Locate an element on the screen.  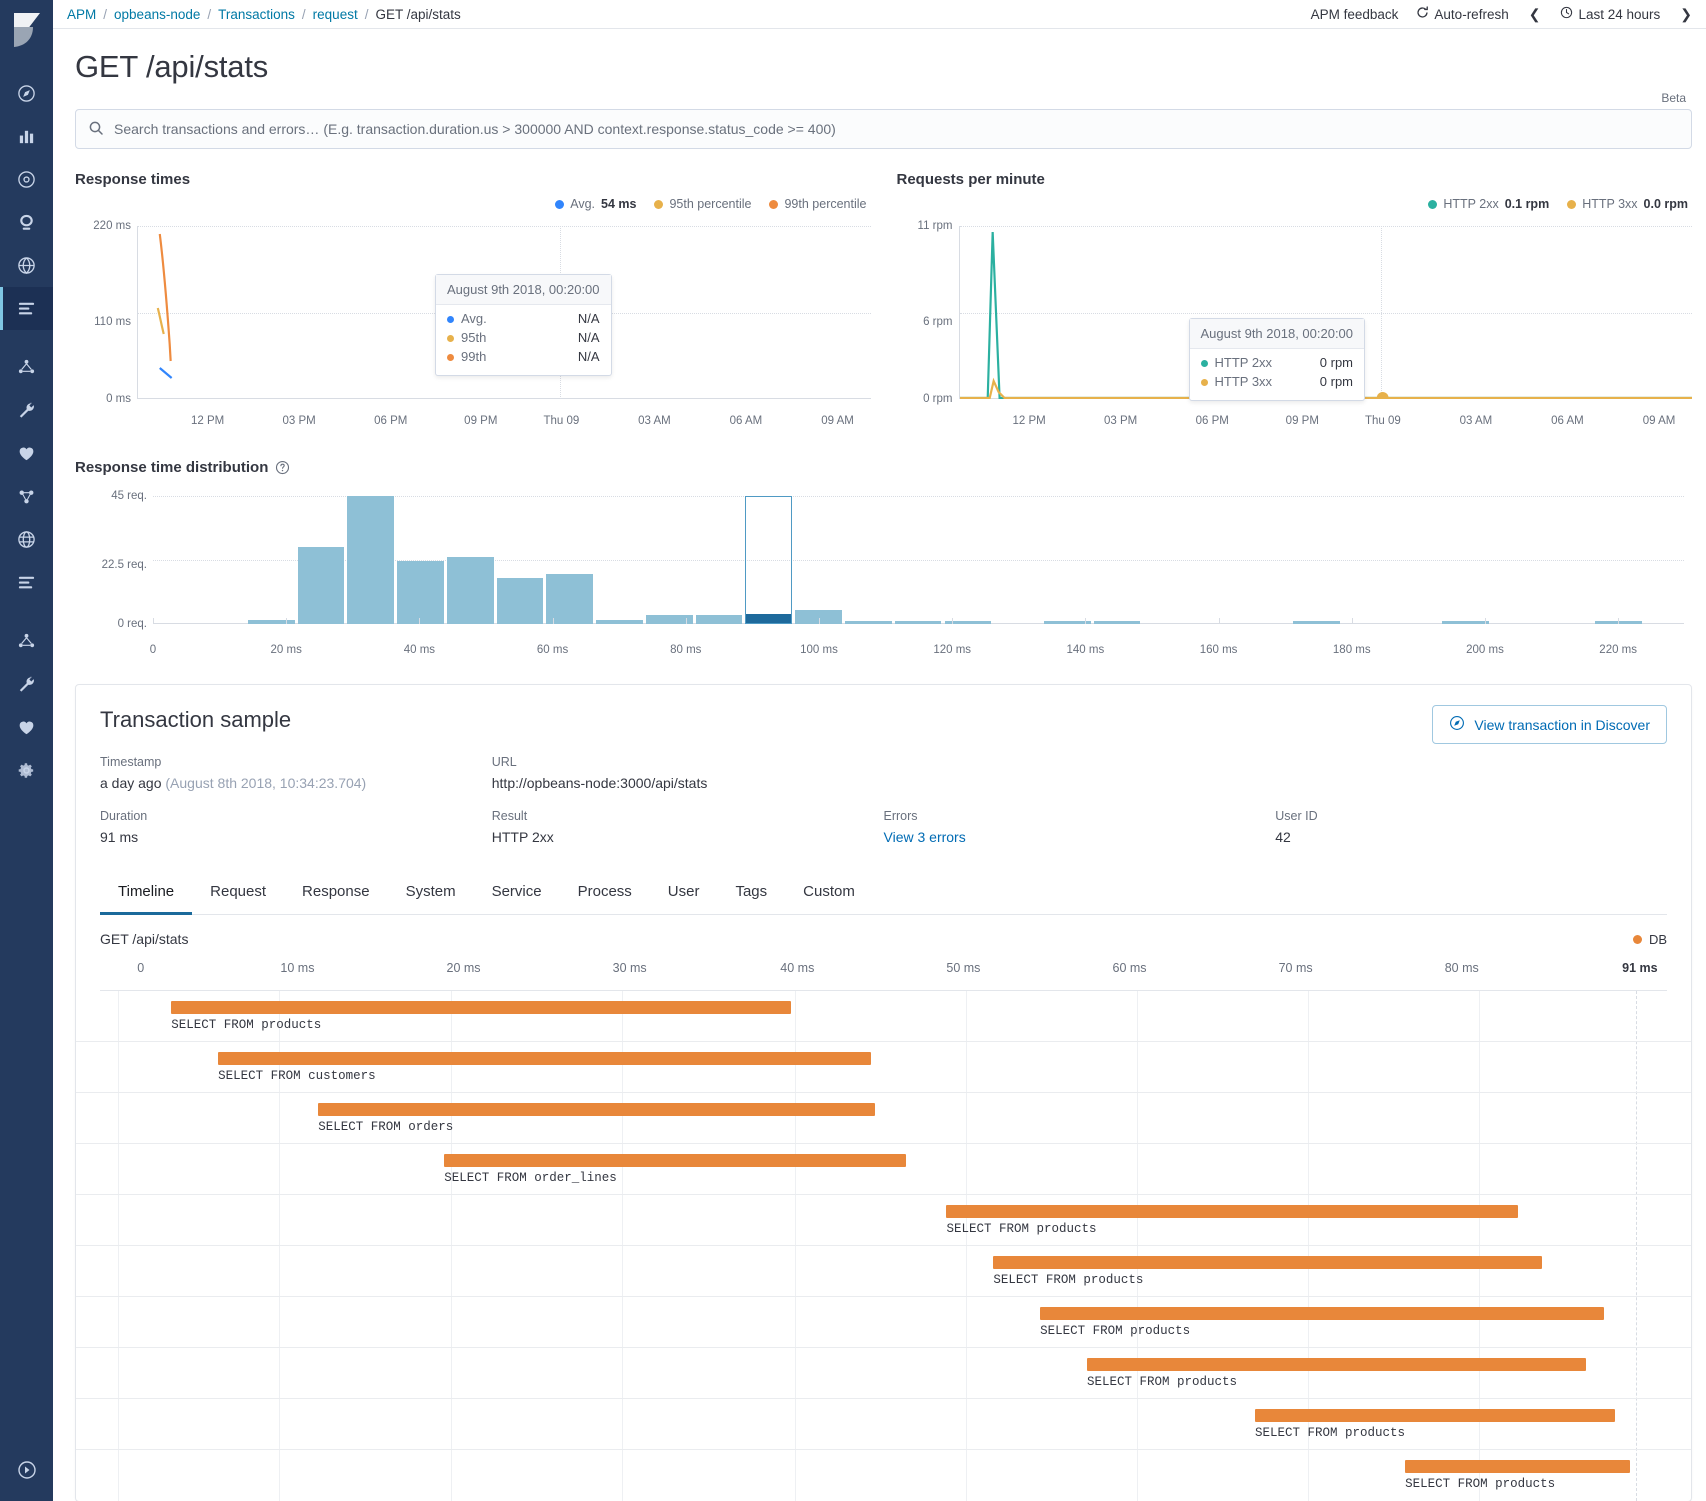
breadcrumb-transactions: Transactions is located at coordinates (256, 14).